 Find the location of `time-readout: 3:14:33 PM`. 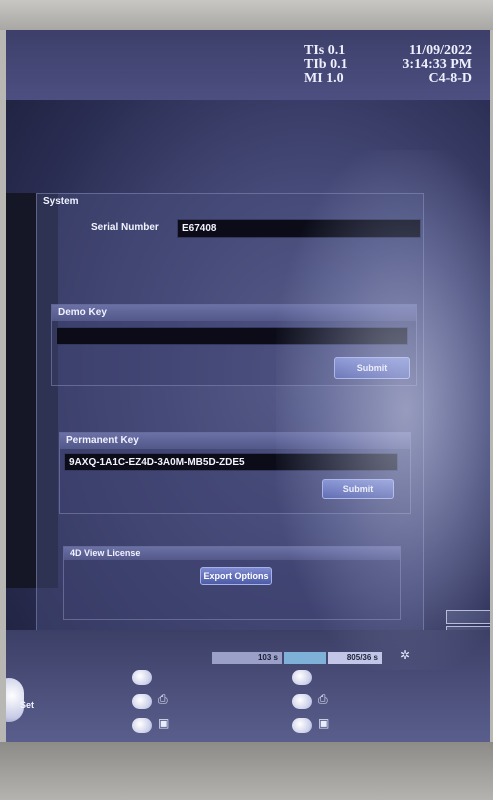

time-readout: 3:14:33 PM is located at coordinates (437, 64).